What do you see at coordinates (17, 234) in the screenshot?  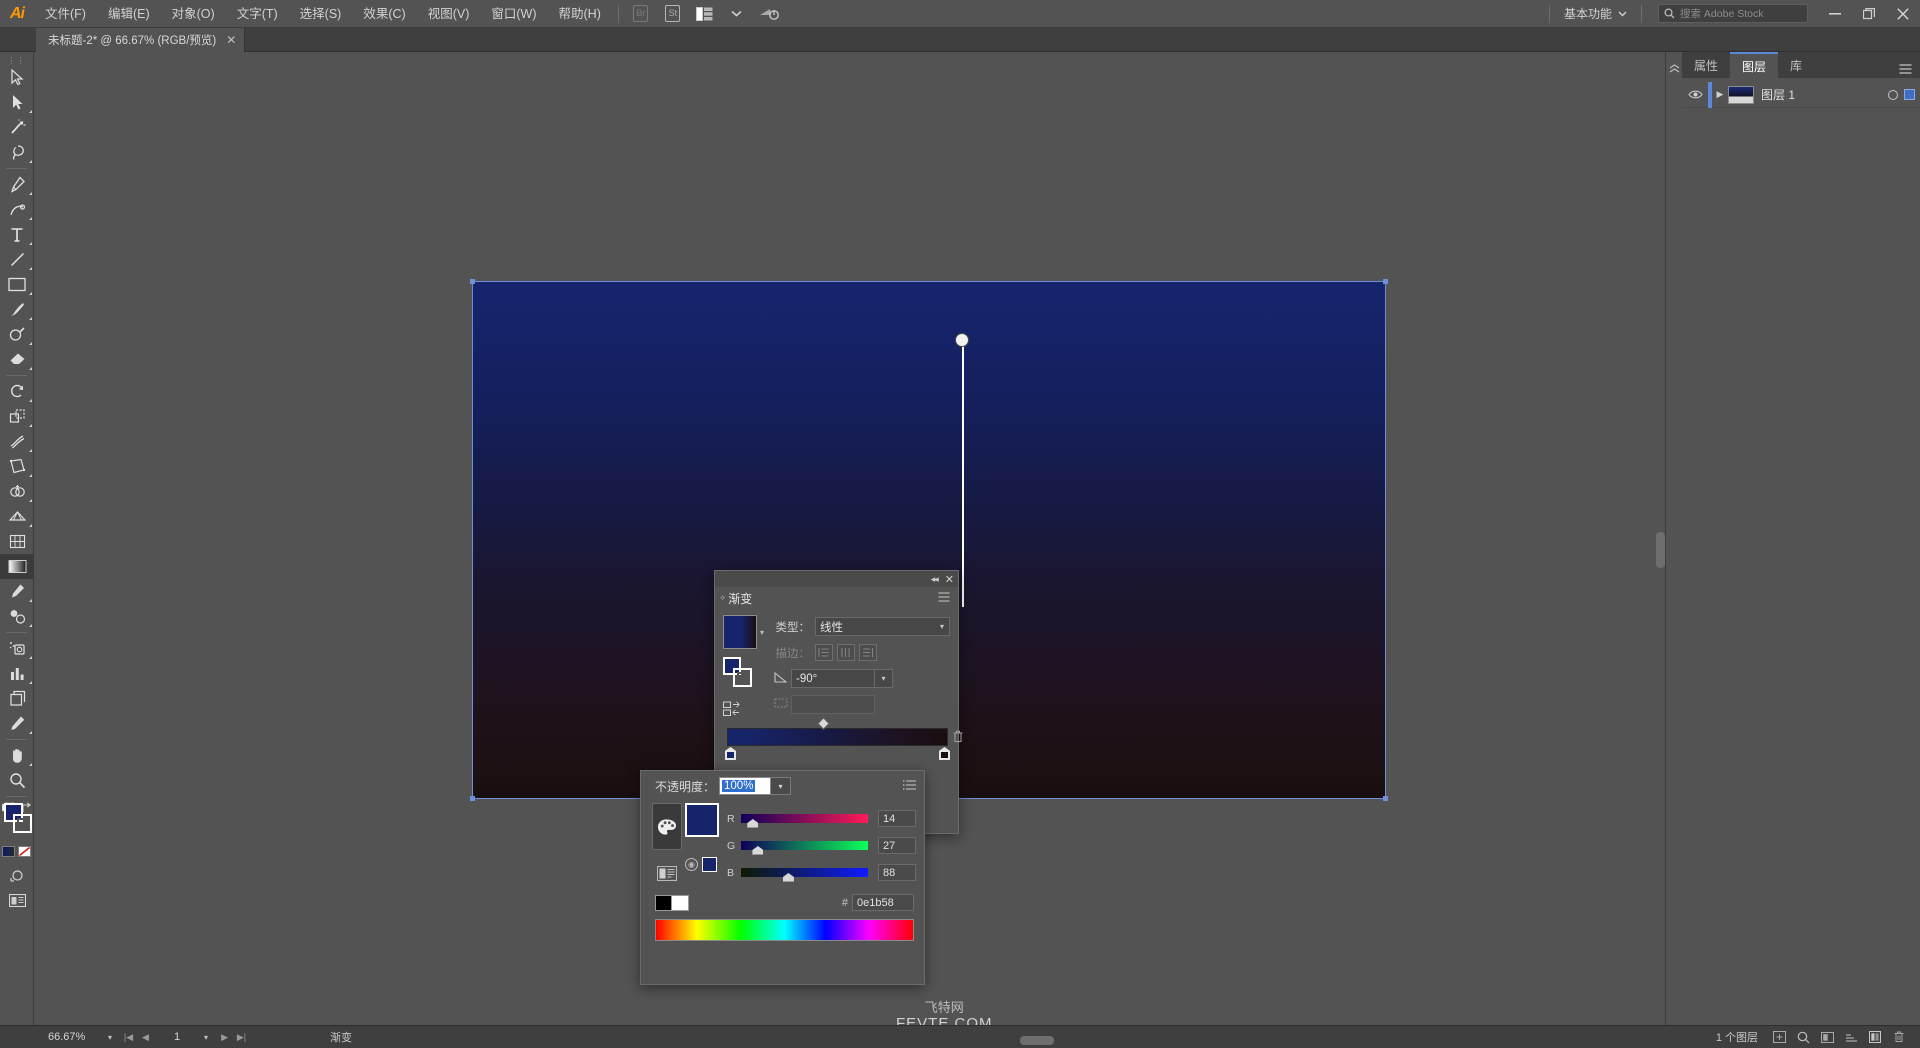 I see `type-tool` at bounding box center [17, 234].